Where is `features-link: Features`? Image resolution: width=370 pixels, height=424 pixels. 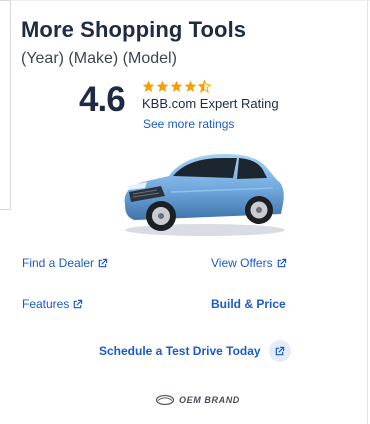
features-link: Features is located at coordinates (52, 304).